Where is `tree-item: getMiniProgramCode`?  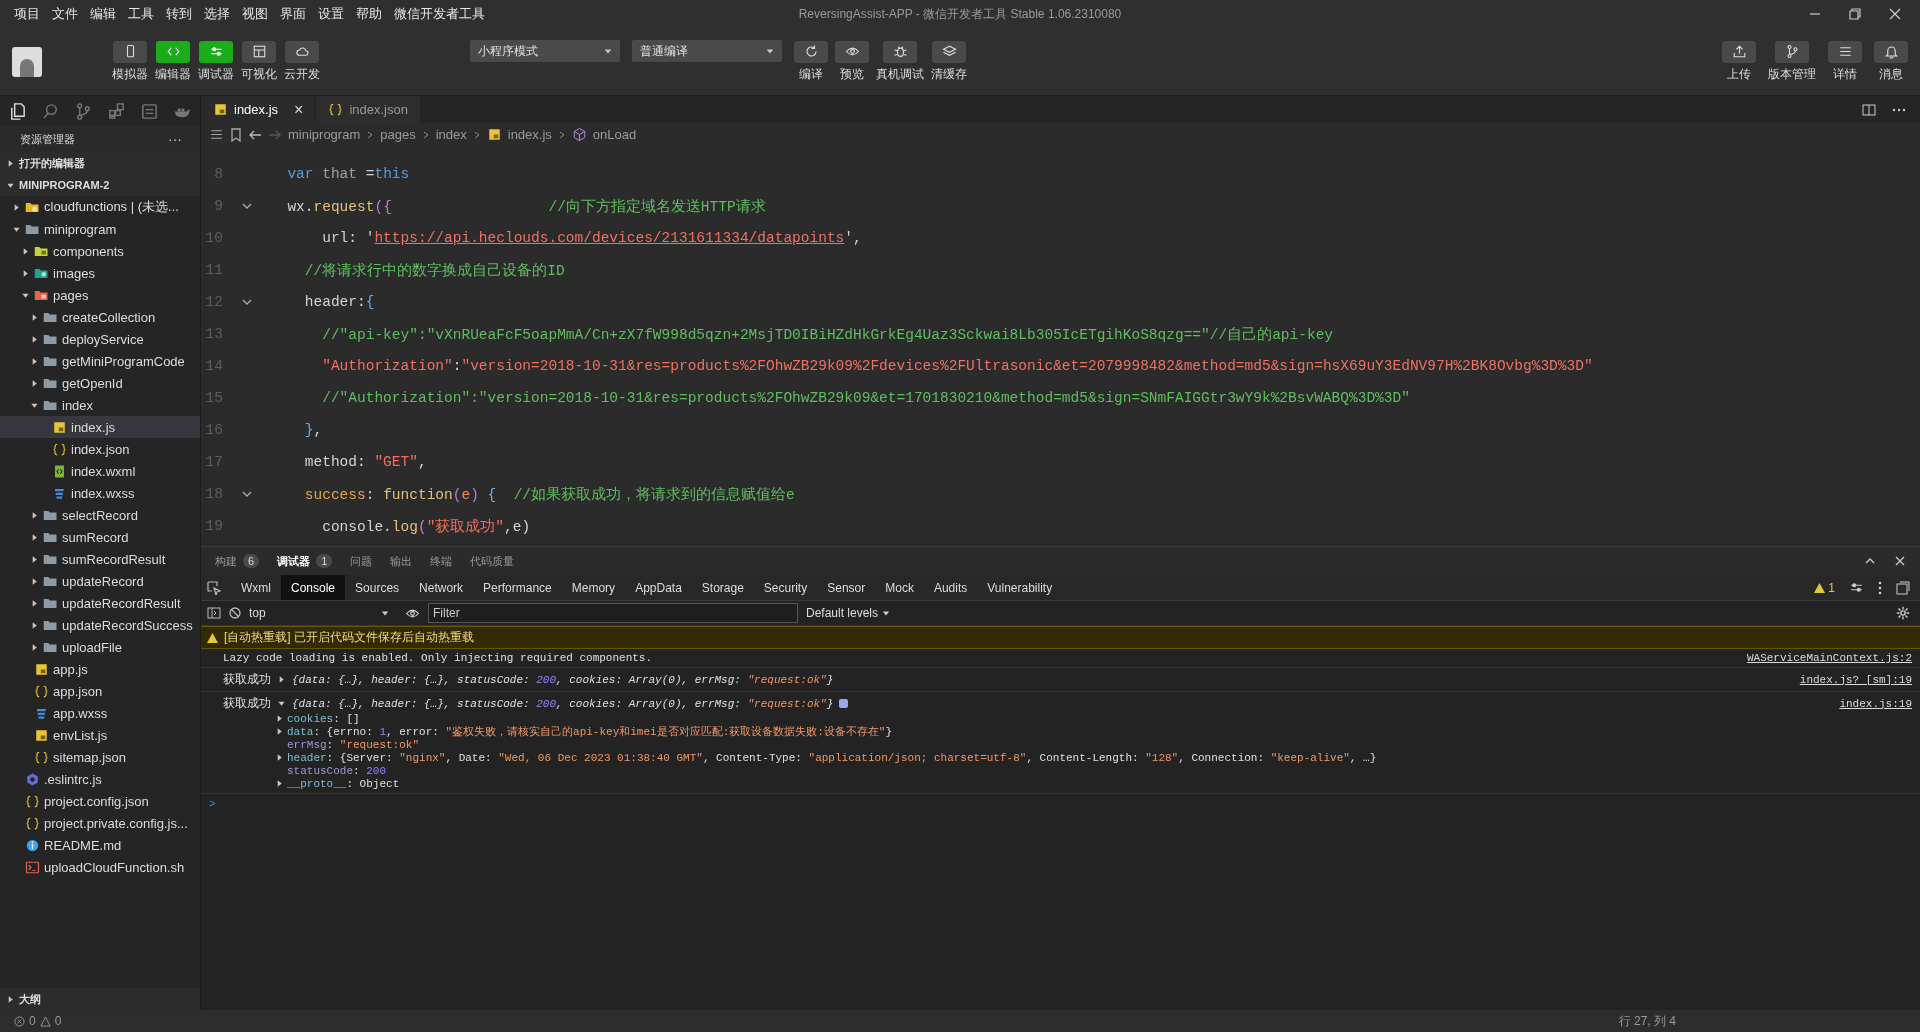 tree-item: getMiniProgramCode is located at coordinates (100, 361).